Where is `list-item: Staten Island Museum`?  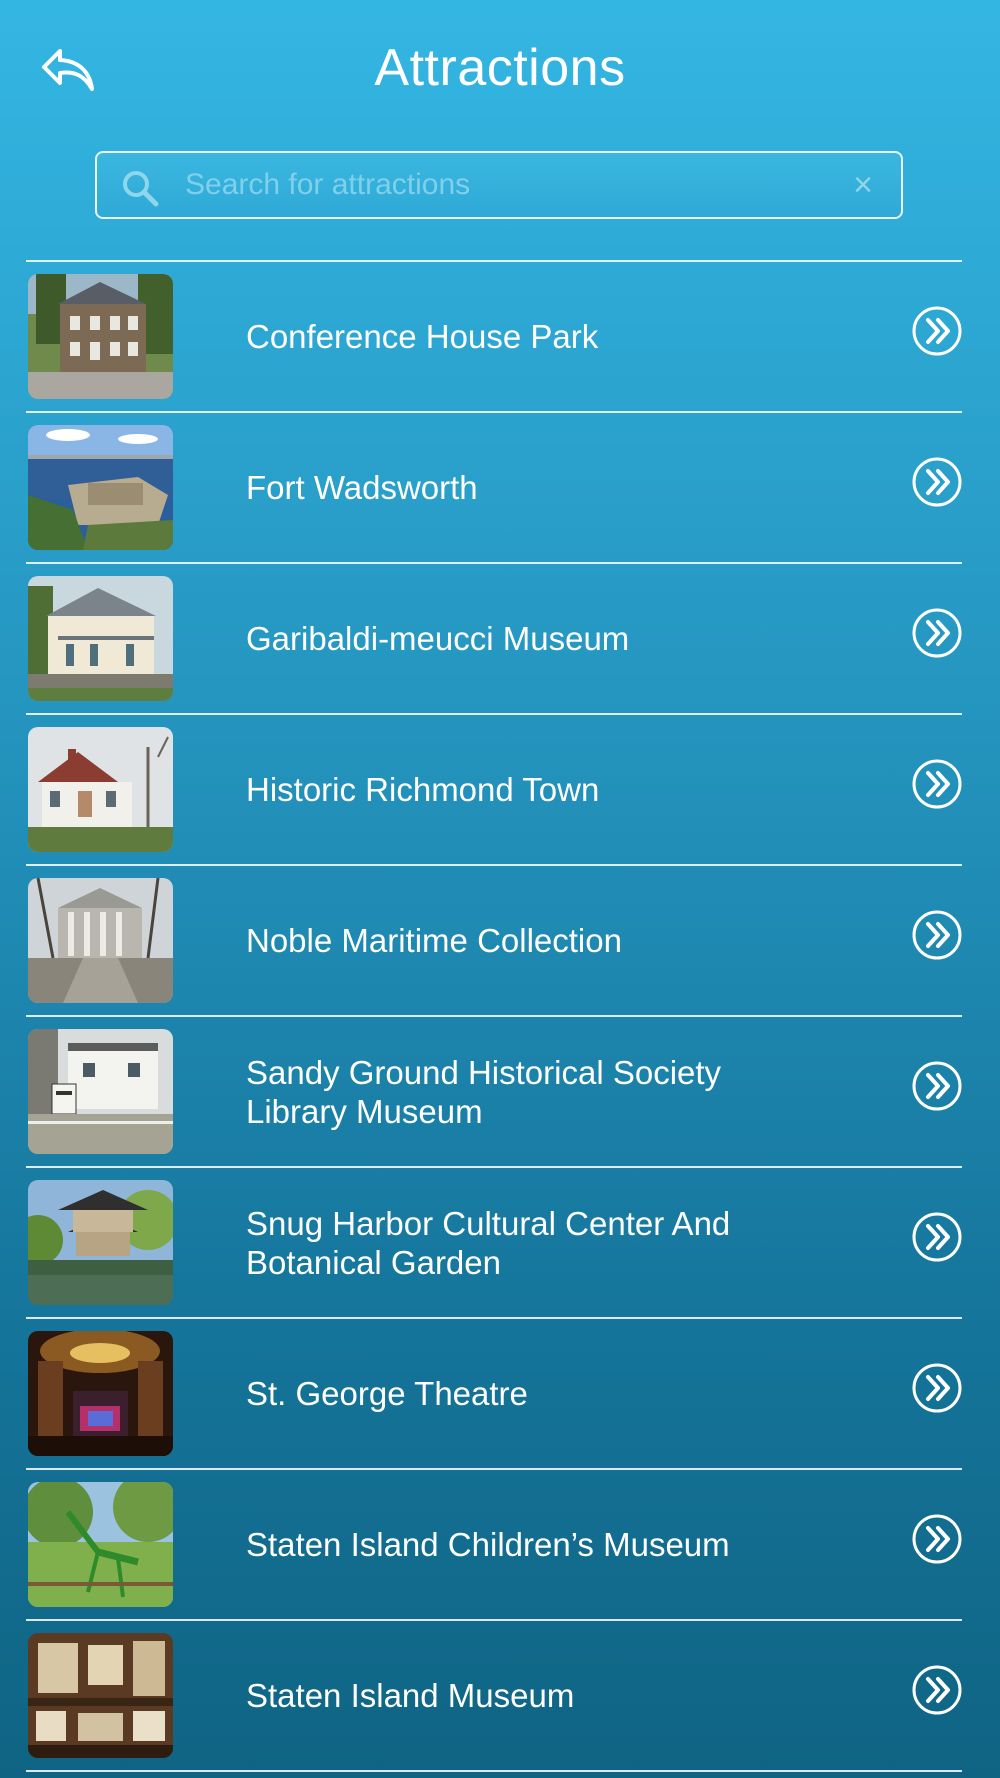 list-item: Staten Island Museum is located at coordinates (494, 1696).